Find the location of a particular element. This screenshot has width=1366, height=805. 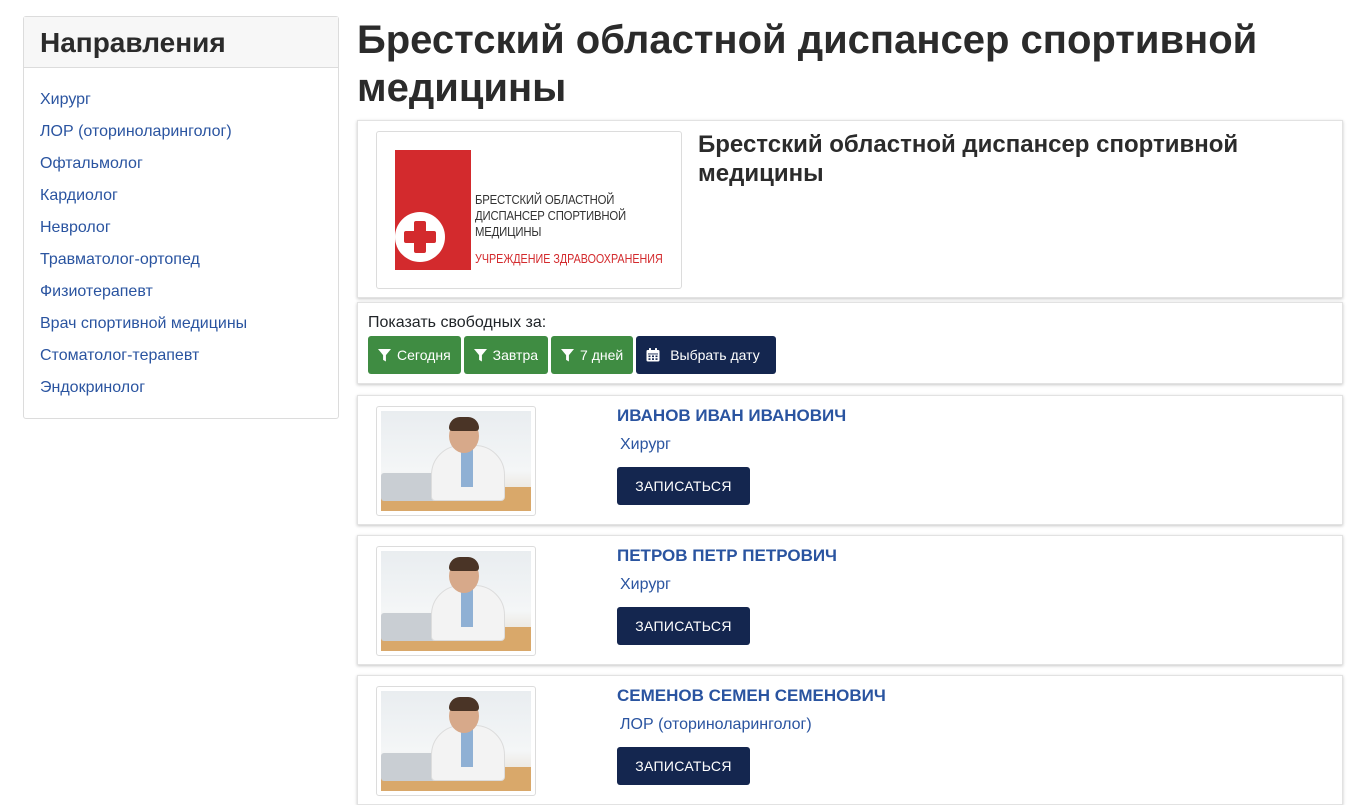

calendar-icon is located at coordinates (653, 355).